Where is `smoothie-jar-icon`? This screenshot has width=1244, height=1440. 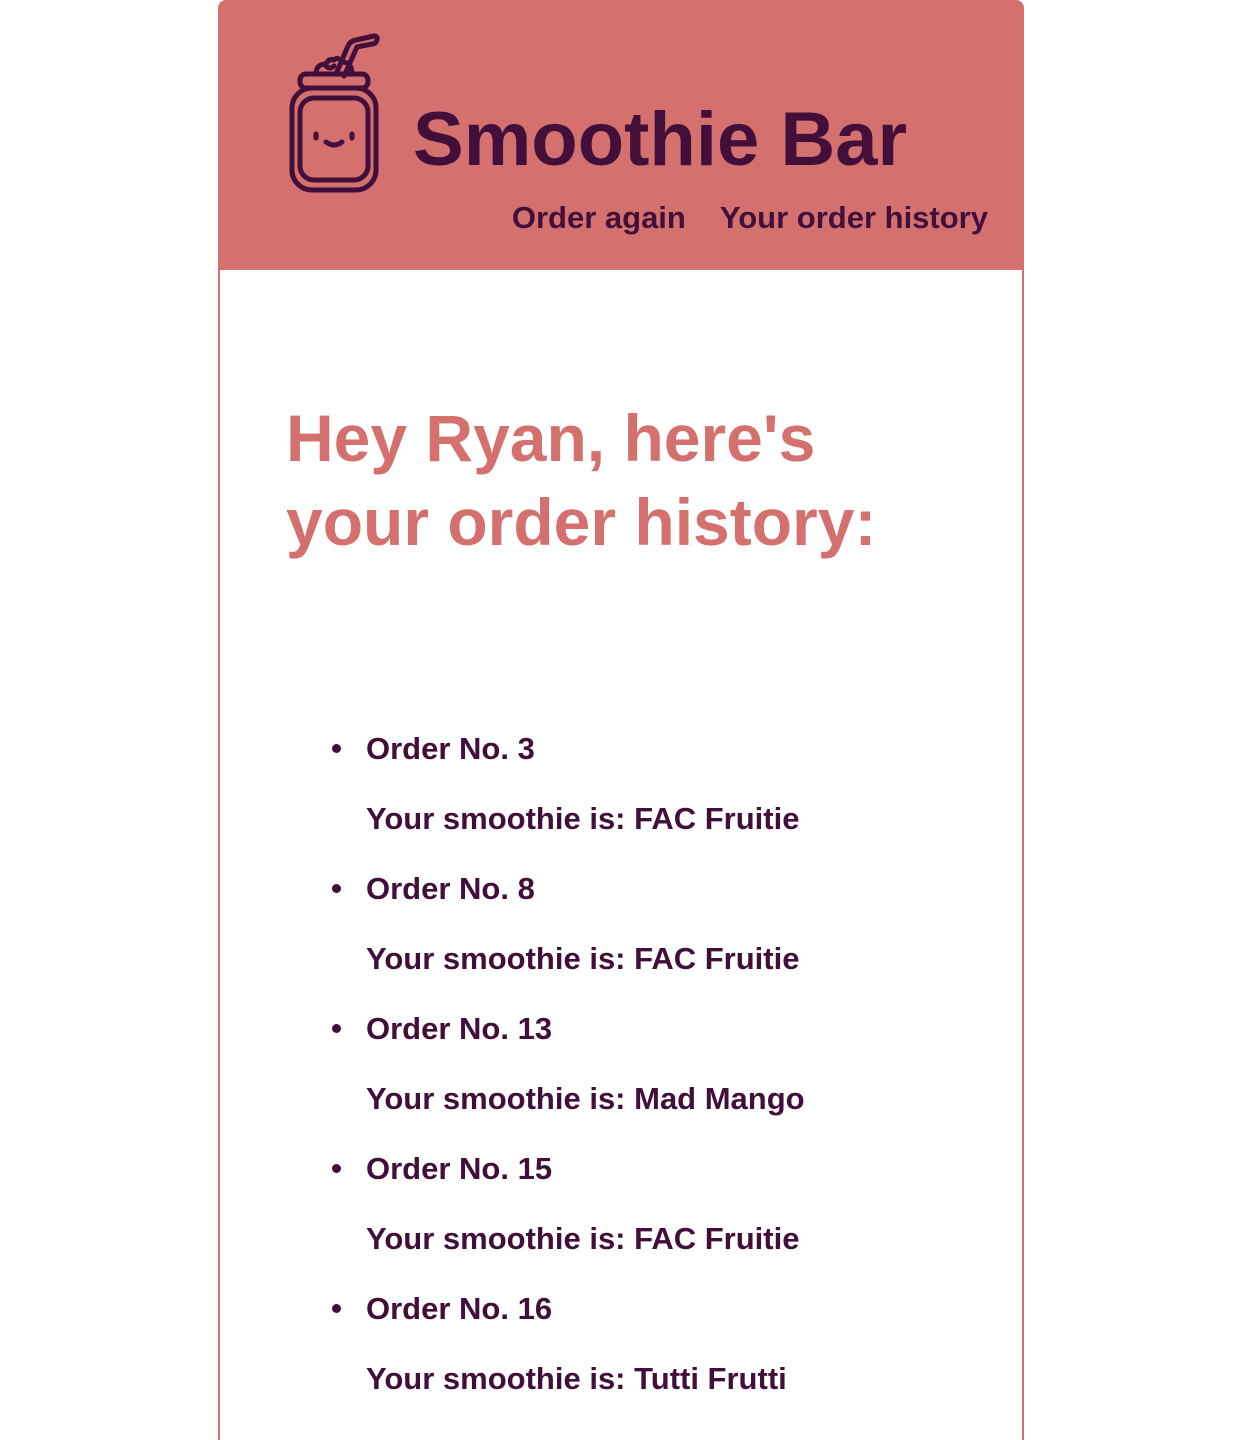 smoothie-jar-icon is located at coordinates (334, 112).